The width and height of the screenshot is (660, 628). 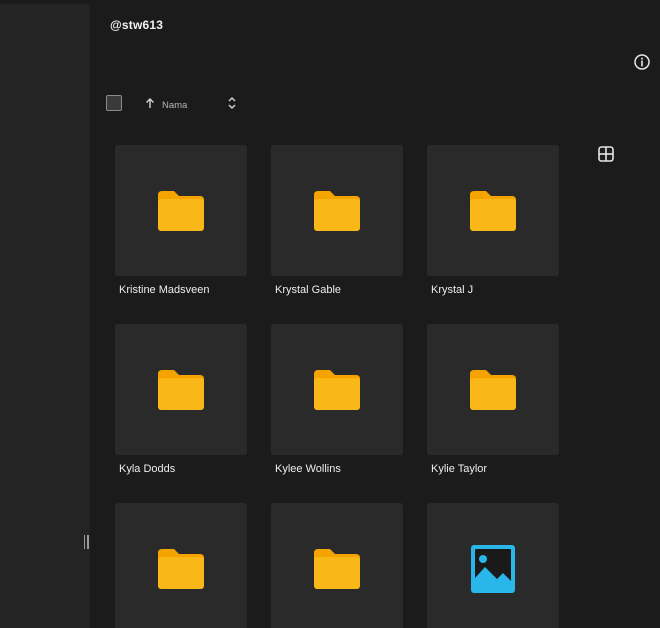 I want to click on tile-label: Kylie Taylor, so click(x=459, y=469).